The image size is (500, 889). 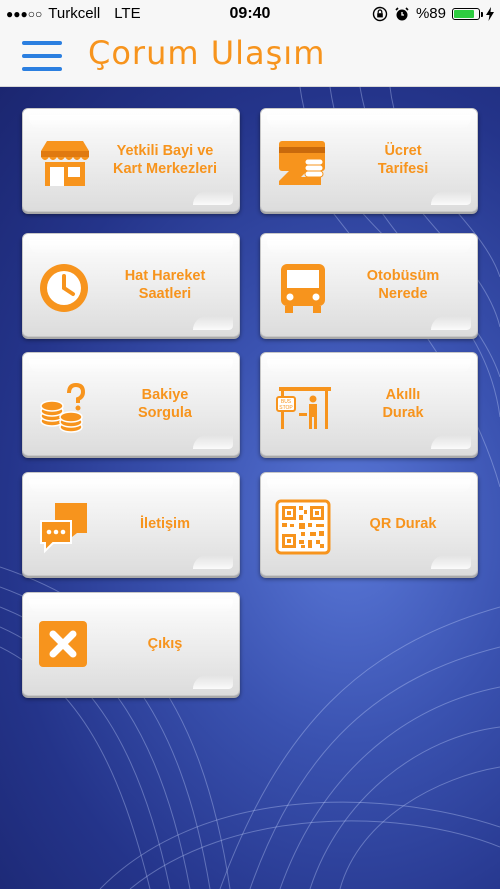 I want to click on menu-tile-label: Çıkış, so click(x=165, y=644).